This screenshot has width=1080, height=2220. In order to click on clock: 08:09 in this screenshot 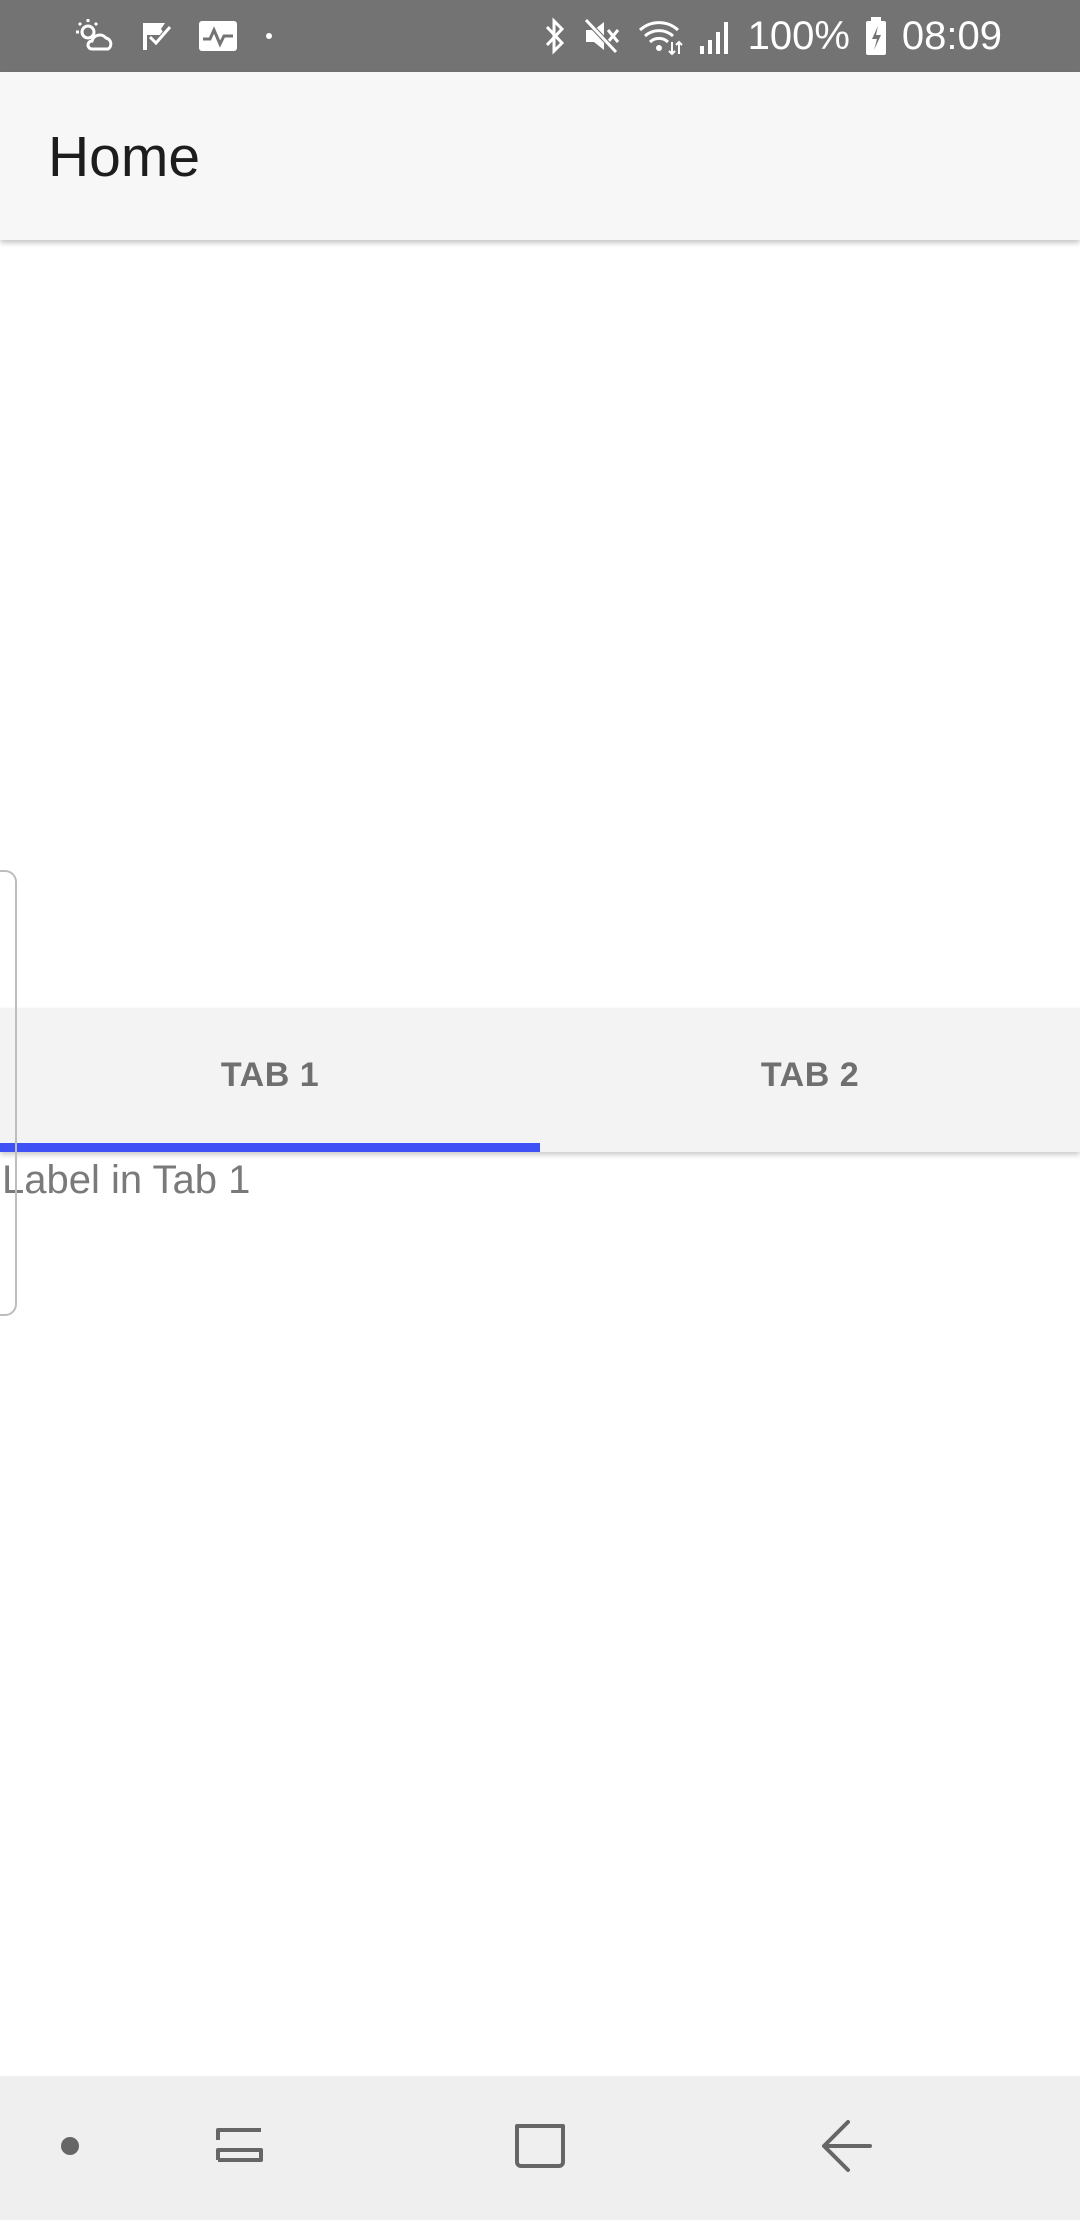, I will do `click(951, 35)`.